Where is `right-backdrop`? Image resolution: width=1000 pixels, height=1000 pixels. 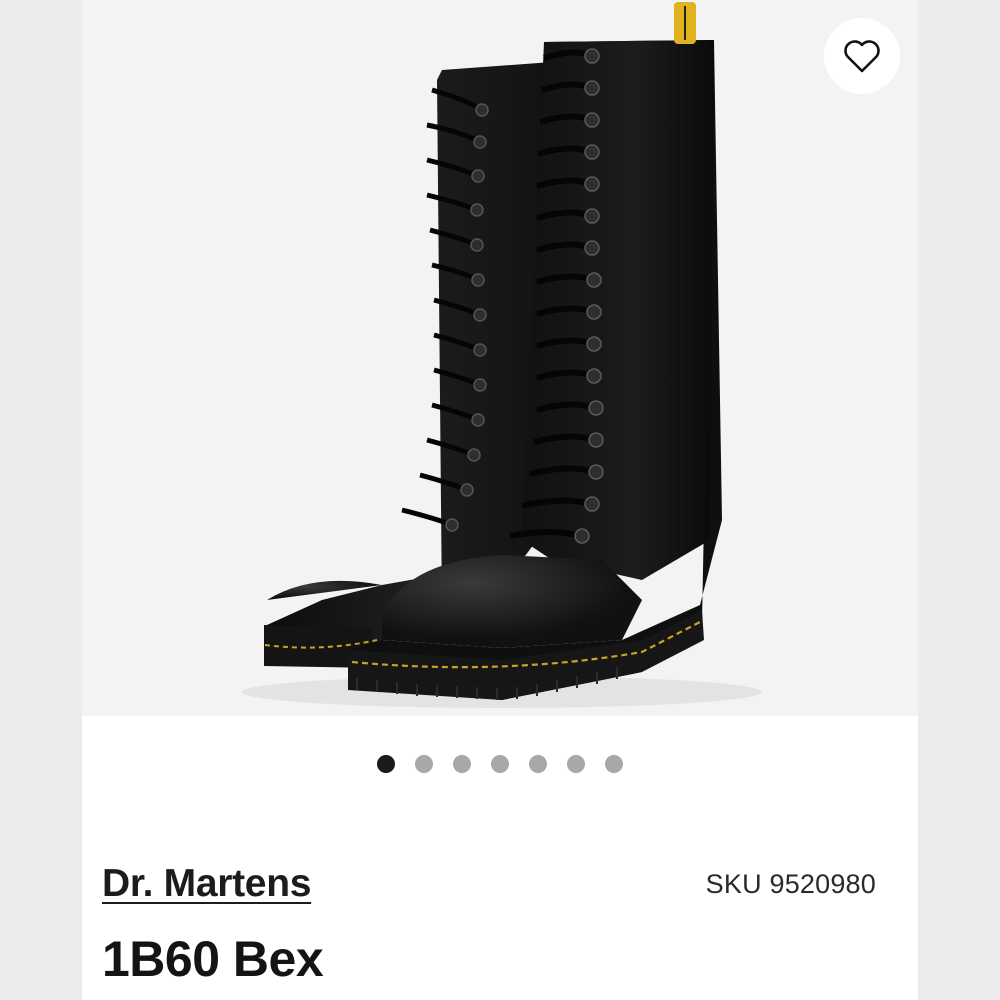 right-backdrop is located at coordinates (959, 500).